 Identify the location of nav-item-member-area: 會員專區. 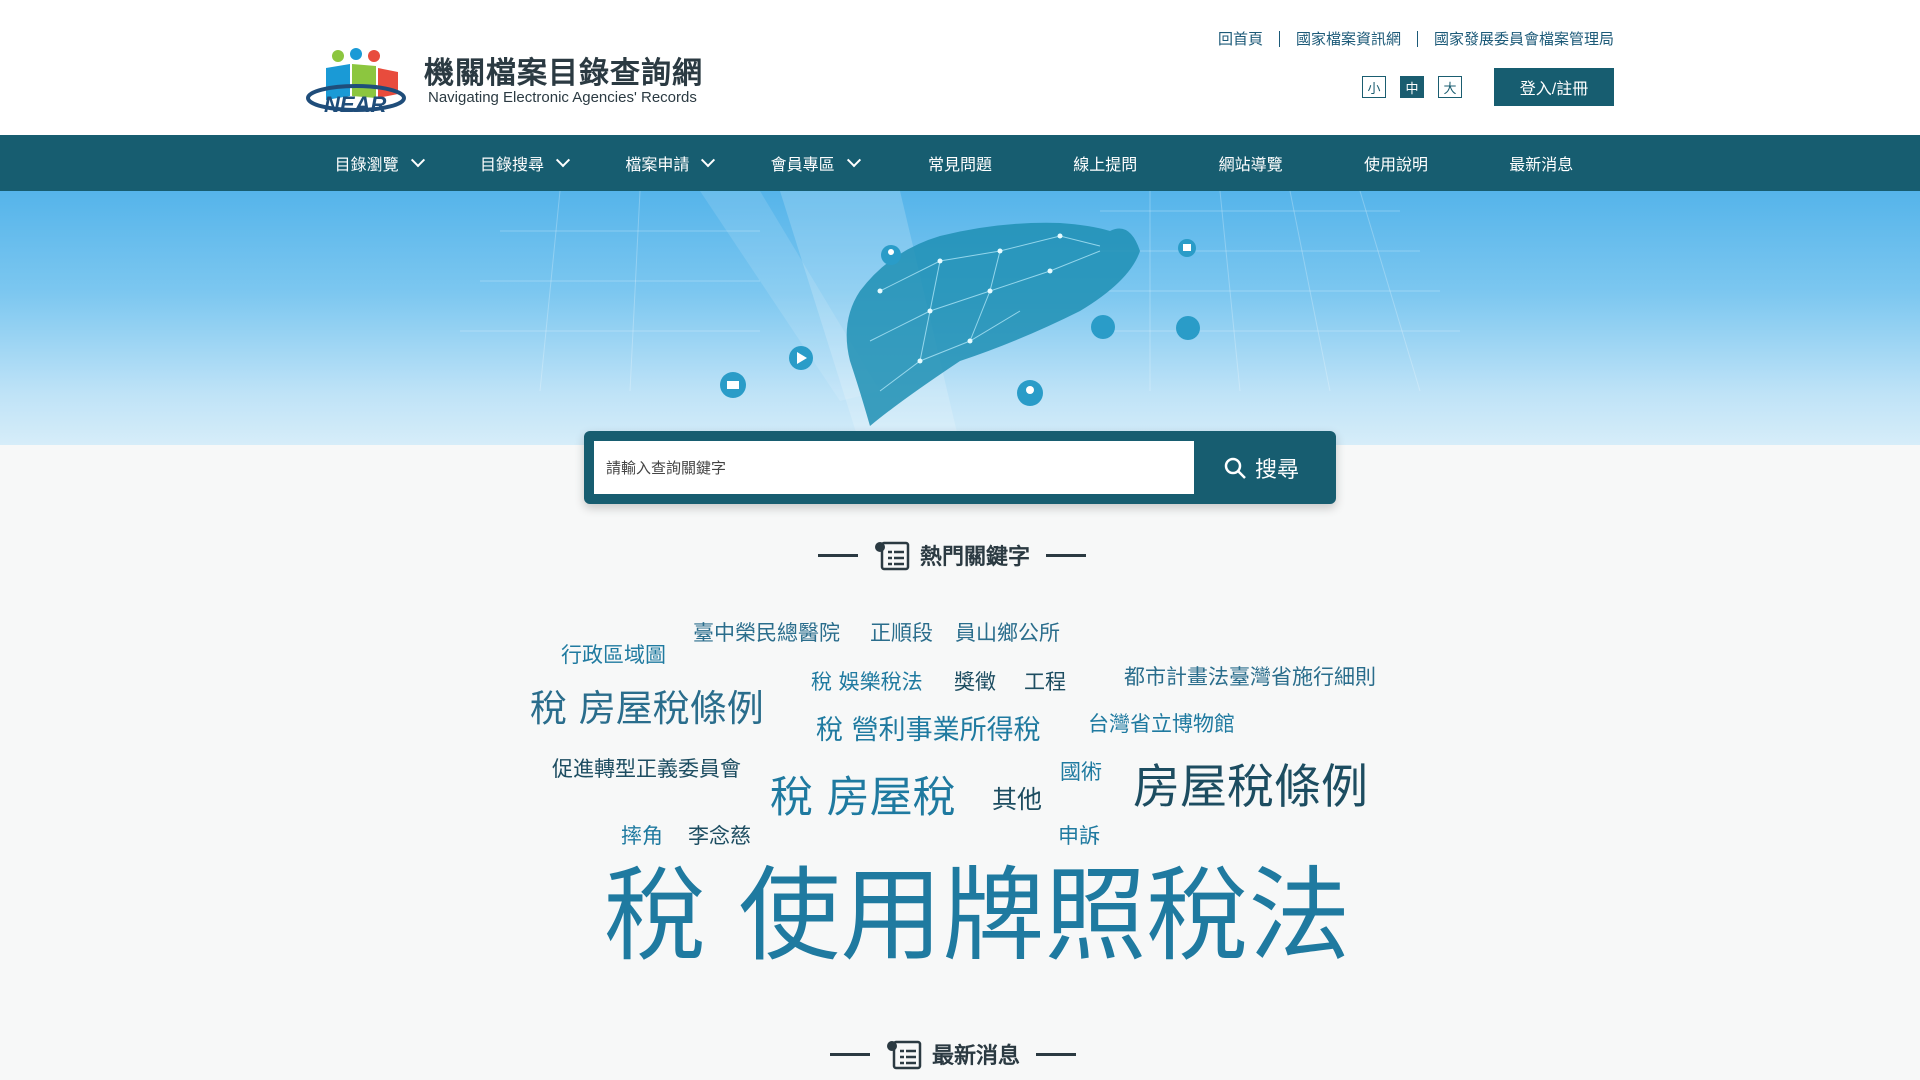
(814, 163).